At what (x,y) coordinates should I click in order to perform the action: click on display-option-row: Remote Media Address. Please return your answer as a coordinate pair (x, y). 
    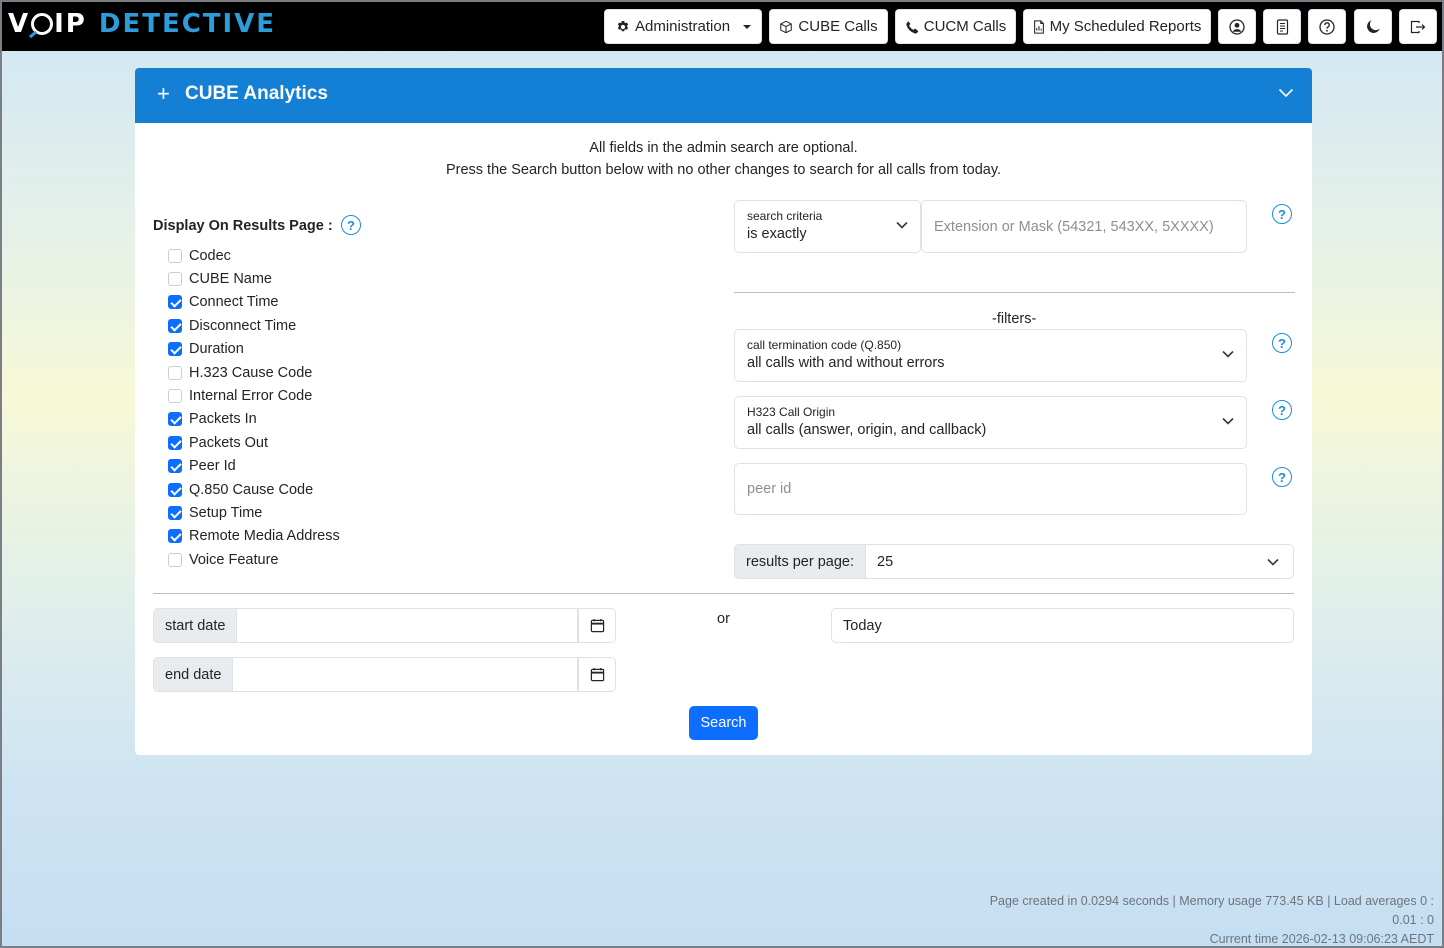
    Looking at the image, I should click on (254, 536).